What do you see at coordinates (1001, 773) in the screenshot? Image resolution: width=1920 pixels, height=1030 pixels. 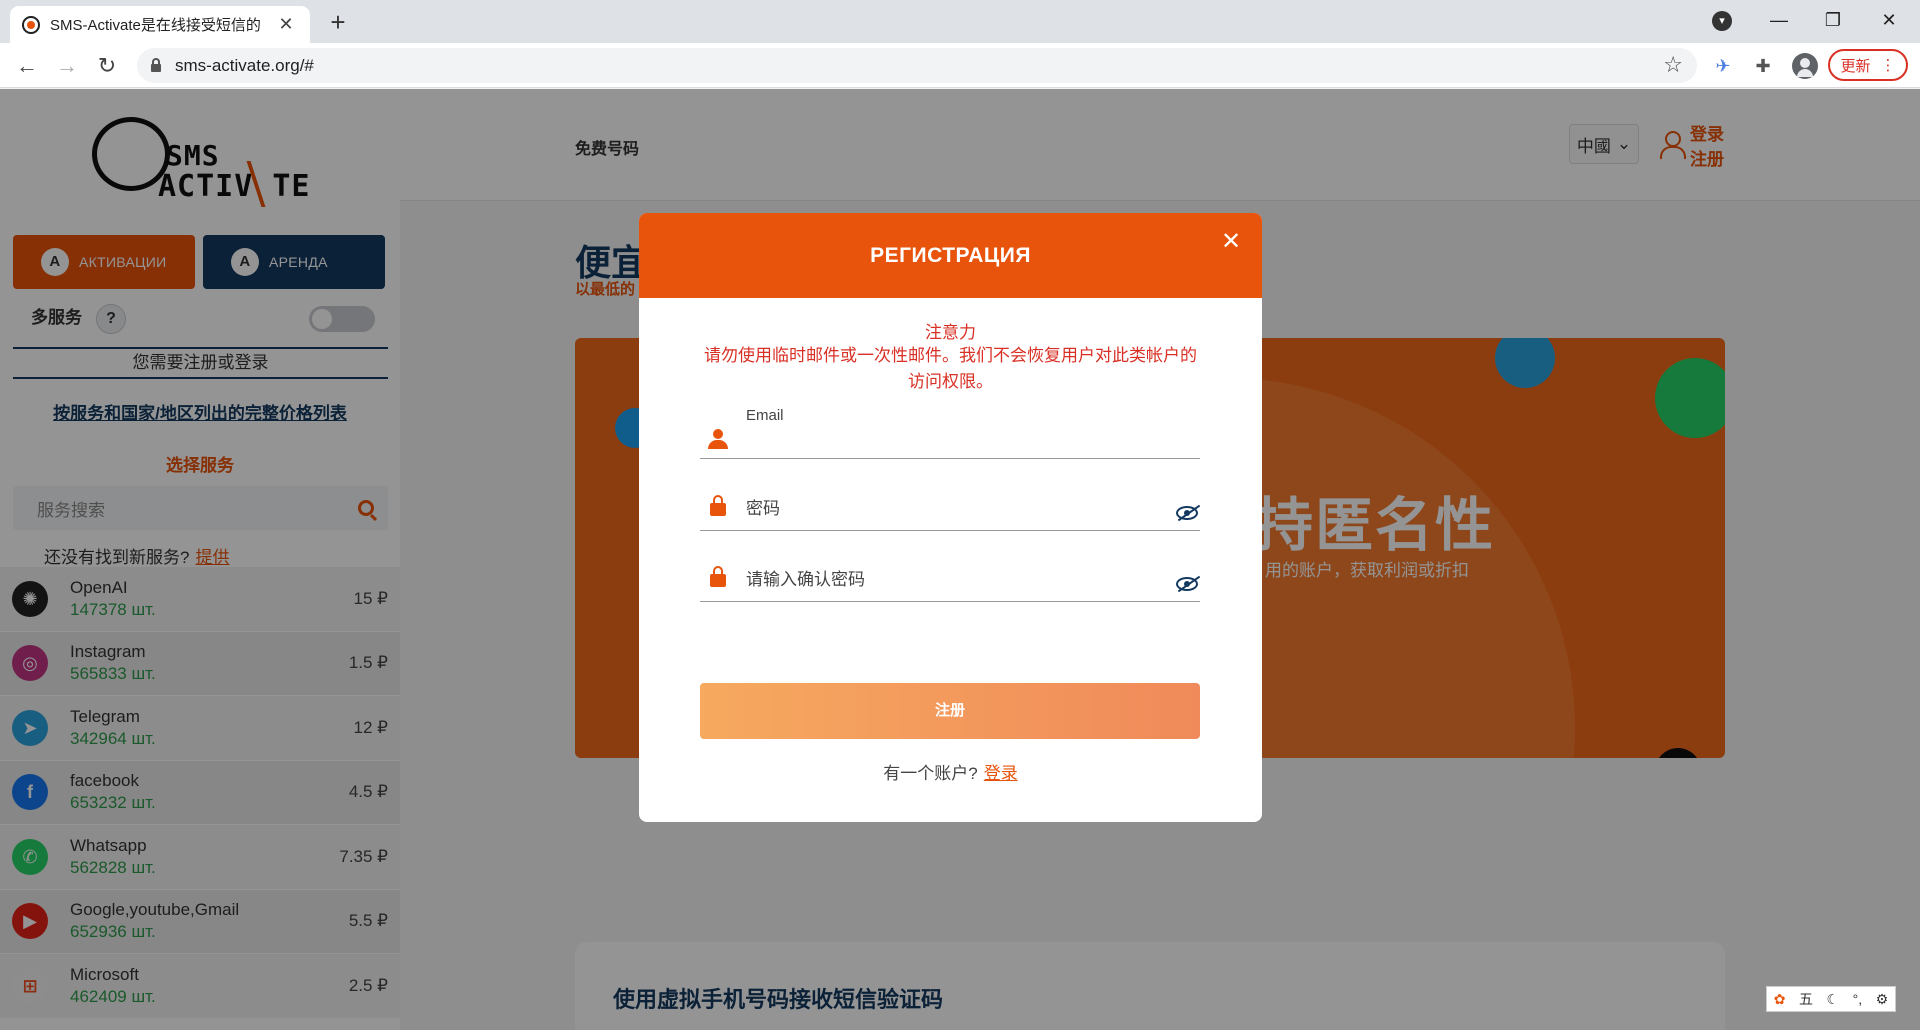 I see `modal-login-link: 登录` at bounding box center [1001, 773].